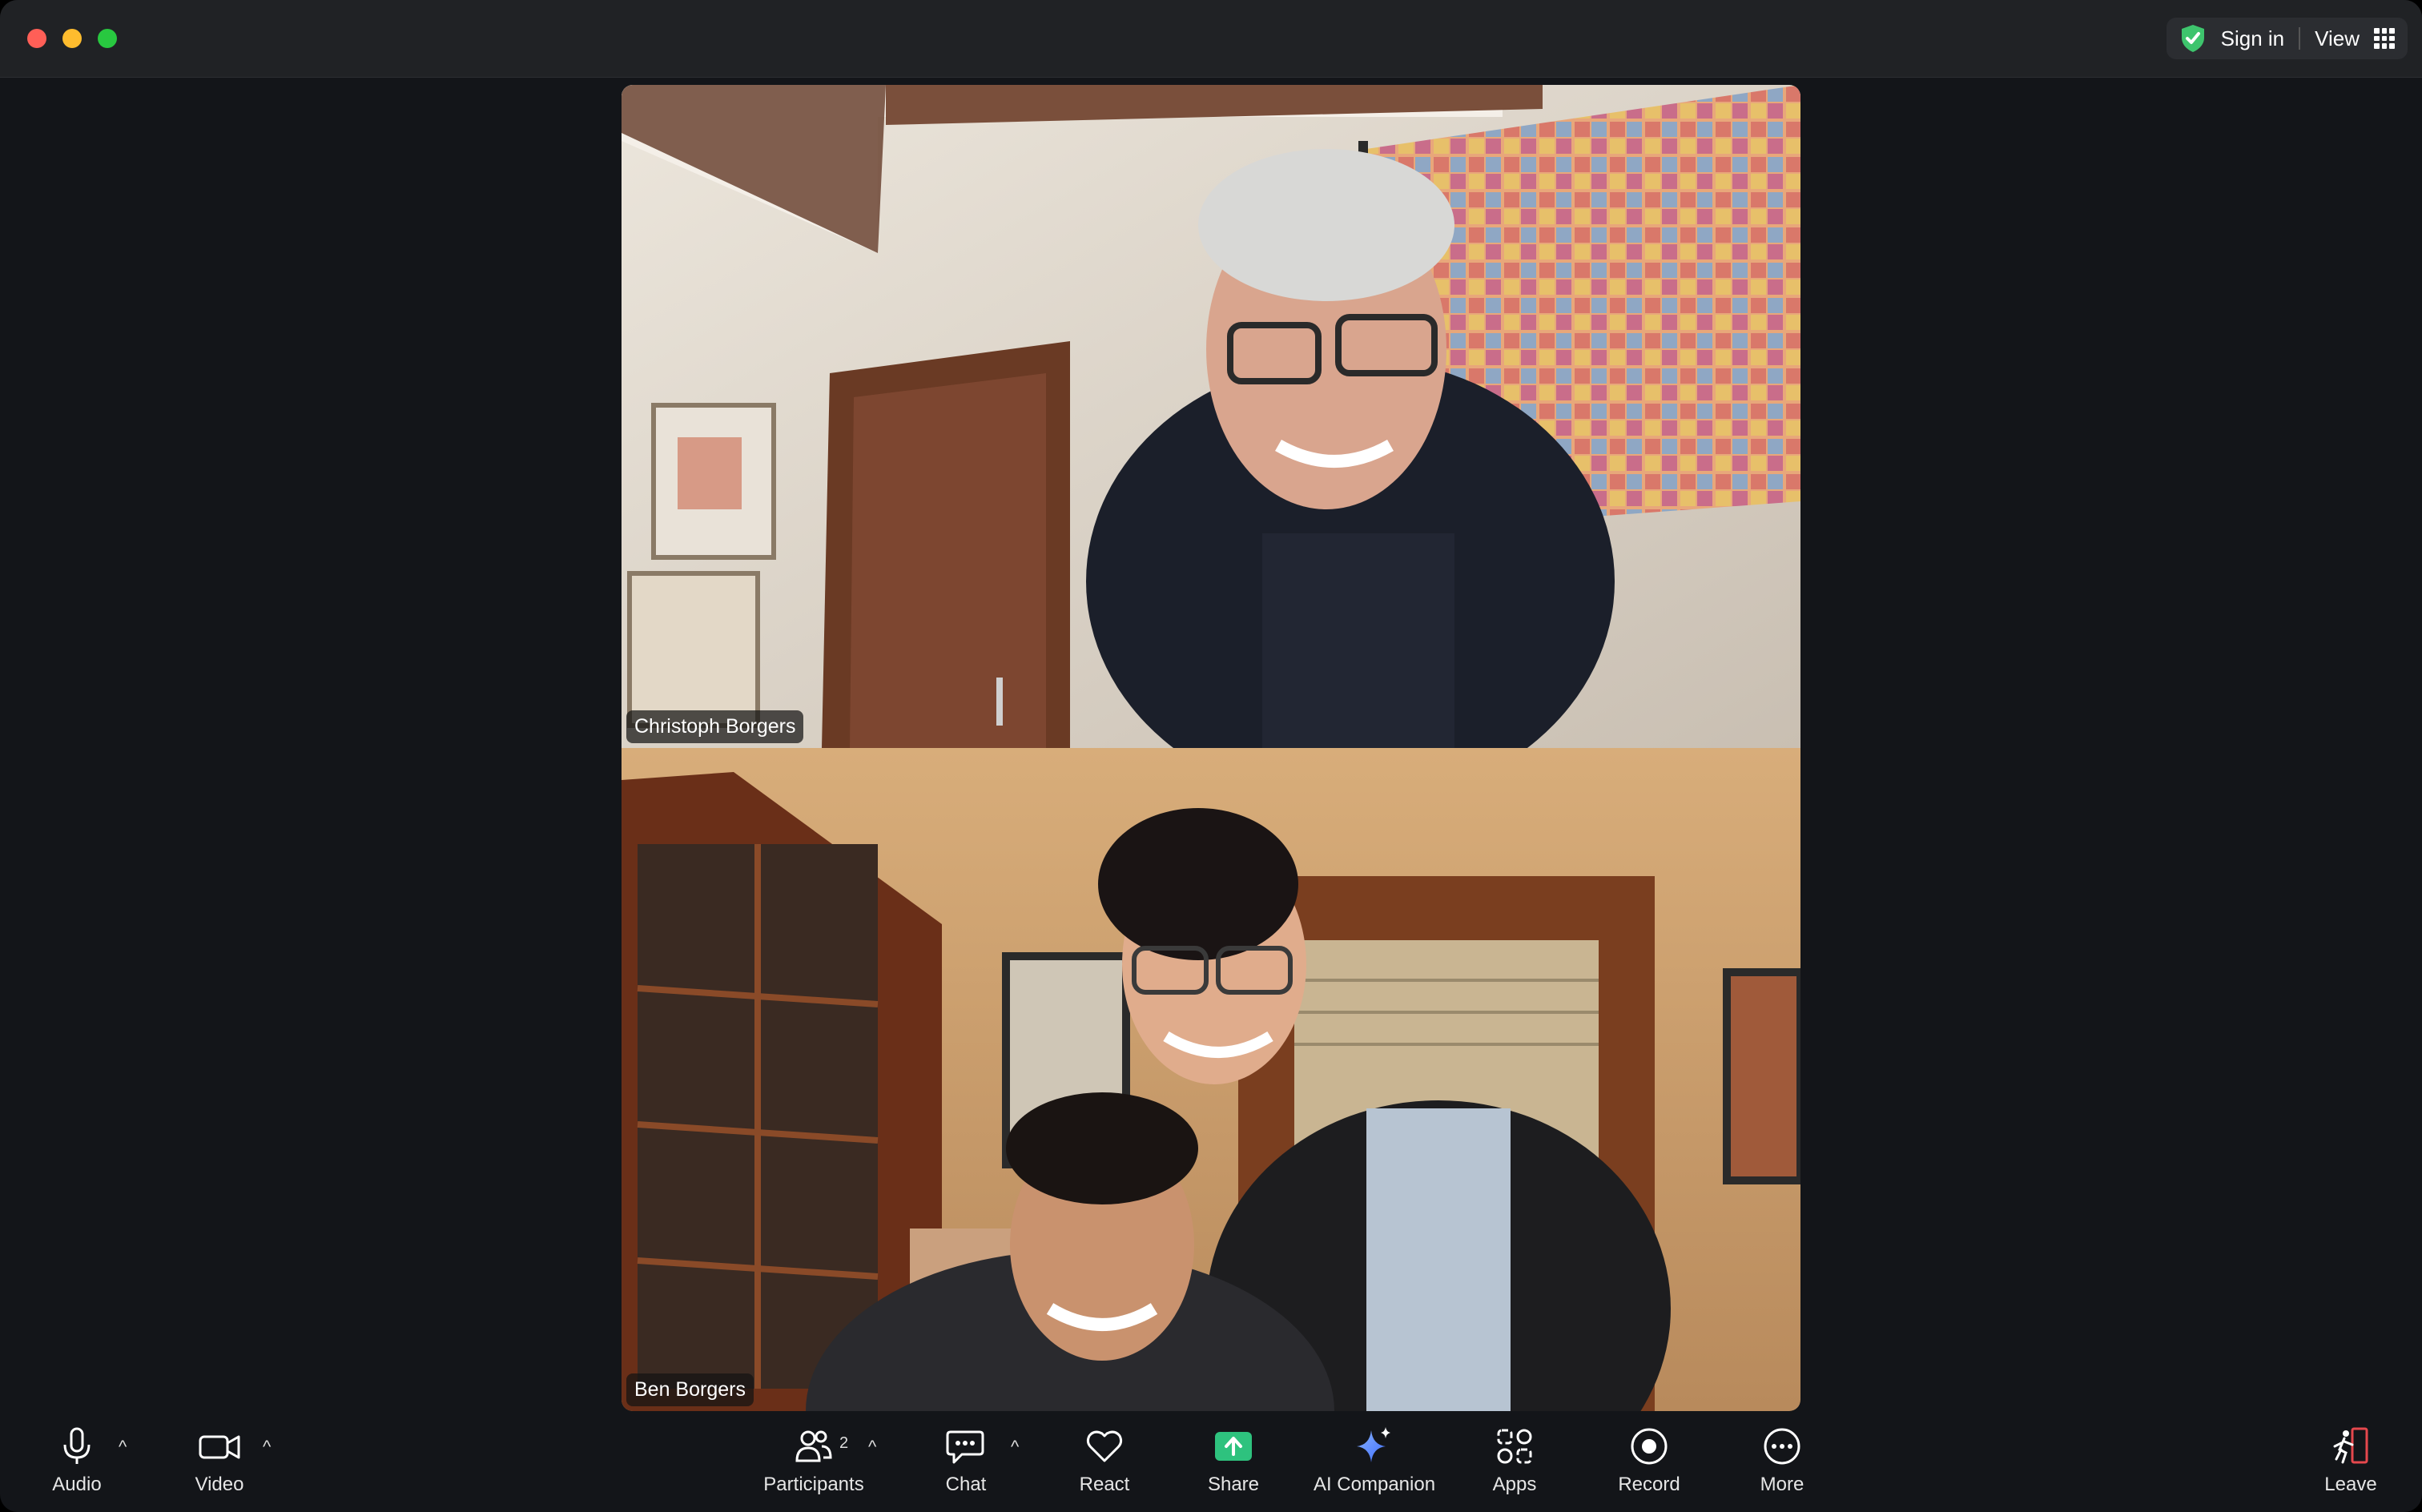  Describe the element at coordinates (1782, 1484) in the screenshot. I see `more-label: More` at that location.